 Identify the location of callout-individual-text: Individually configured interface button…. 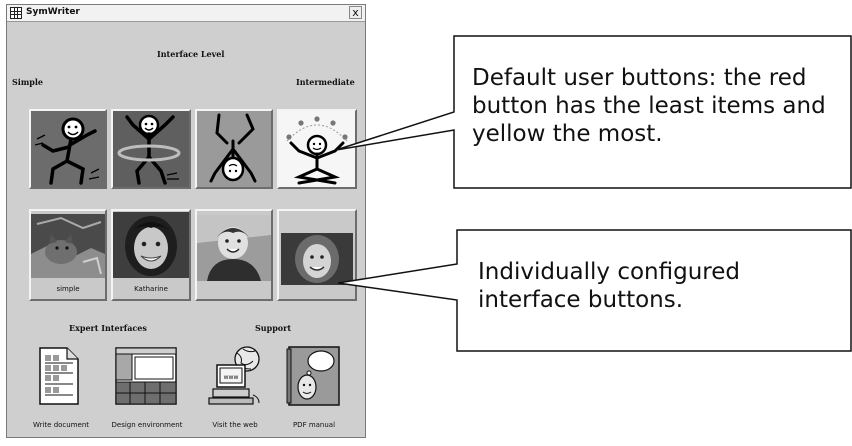
(609, 286).